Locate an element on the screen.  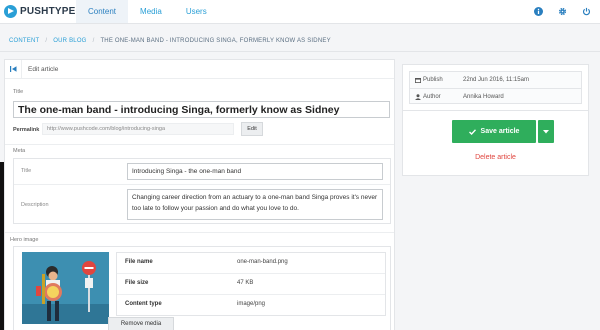
publish-date: 22nd Jun 2016, 11:15am is located at coordinates (496, 80).